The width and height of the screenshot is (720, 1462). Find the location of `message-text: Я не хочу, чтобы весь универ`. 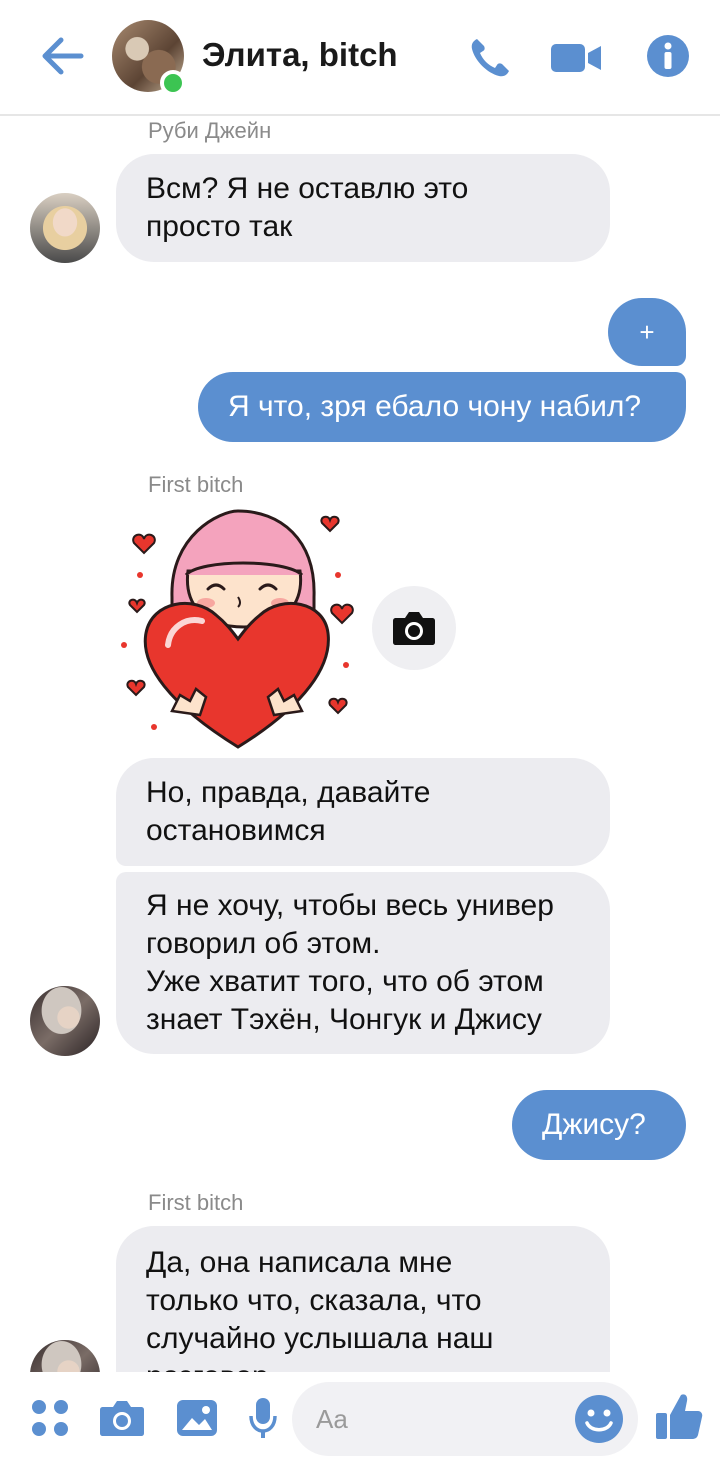

message-text: Я не хочу, чтобы весь универ is located at coordinates (350, 905).